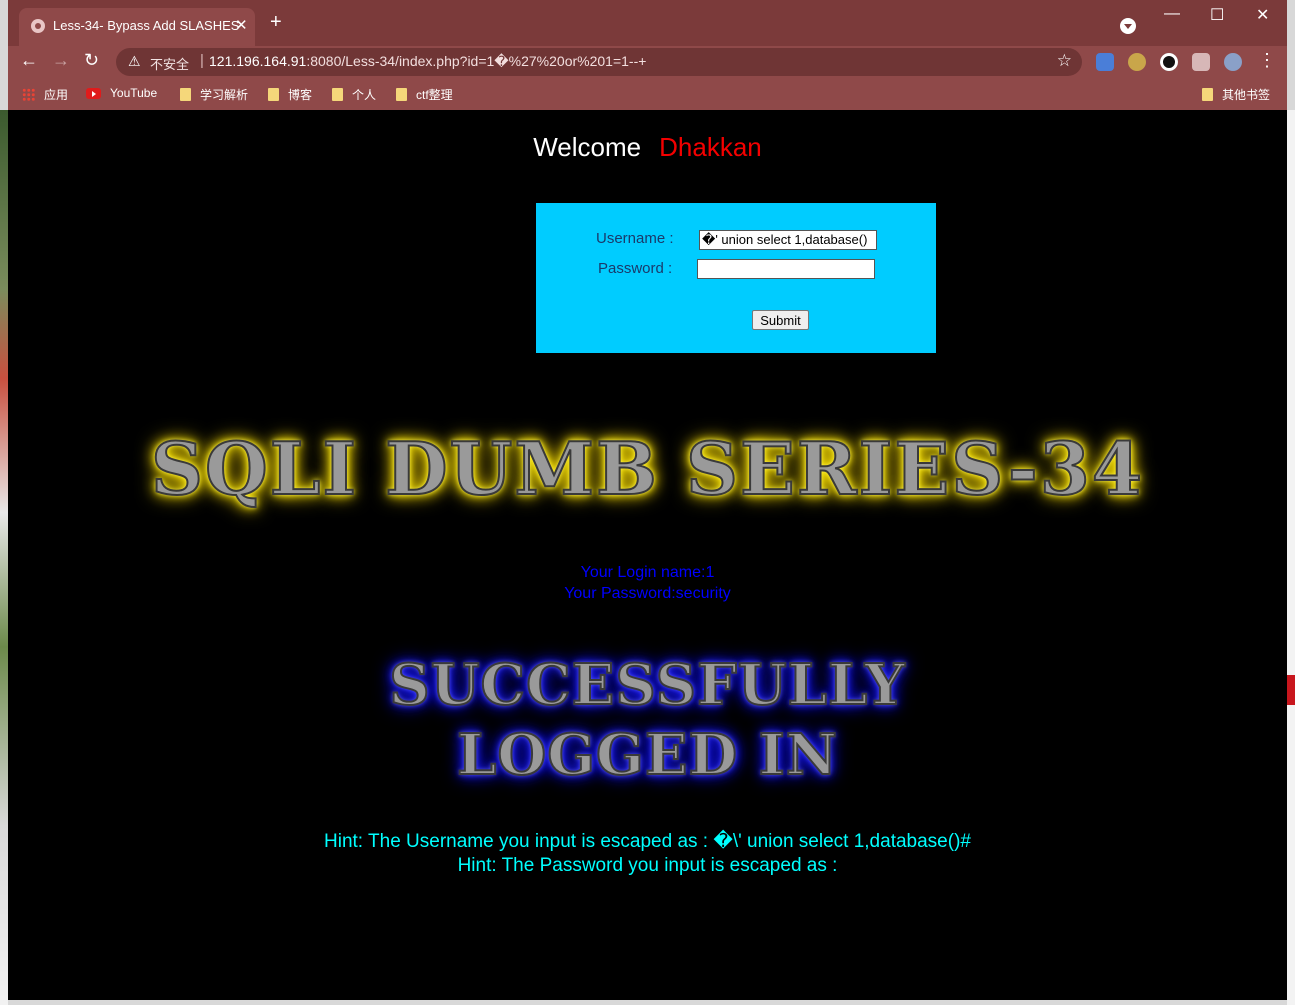 Image resolution: width=1295 pixels, height=1005 pixels. What do you see at coordinates (647, 147) in the screenshot?
I see `welcome-heading: Welcome Dhakkan` at bounding box center [647, 147].